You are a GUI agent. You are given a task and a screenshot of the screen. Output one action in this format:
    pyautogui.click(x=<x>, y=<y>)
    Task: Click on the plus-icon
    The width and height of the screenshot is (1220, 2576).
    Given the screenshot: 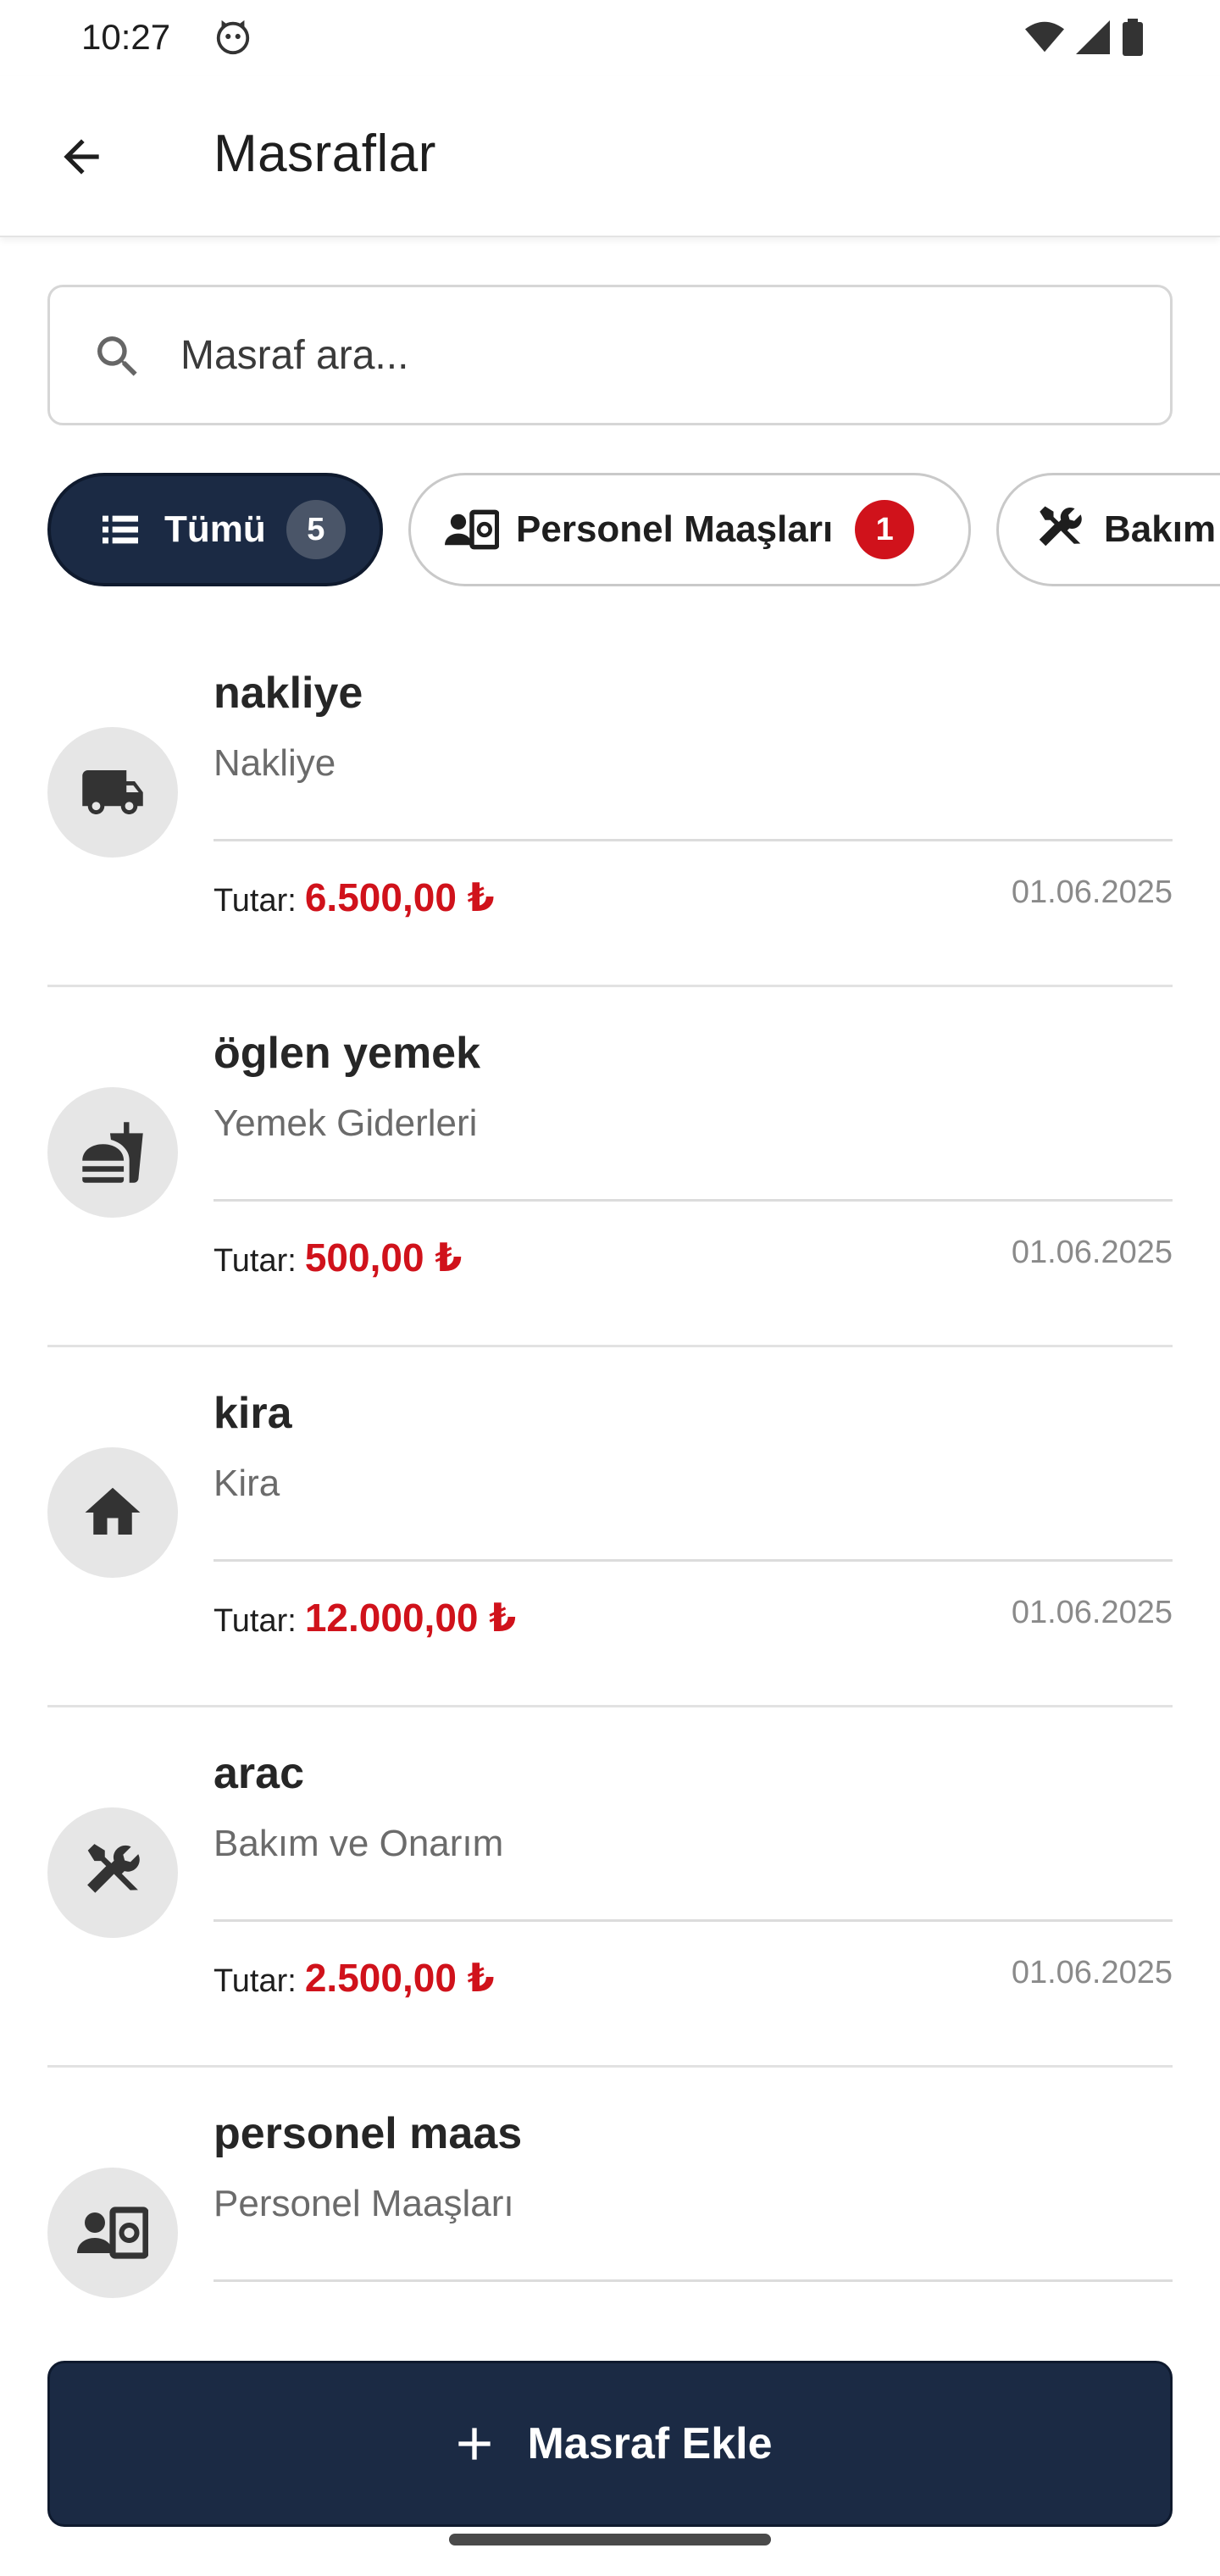 What is the action you would take?
    pyautogui.click(x=474, y=2444)
    